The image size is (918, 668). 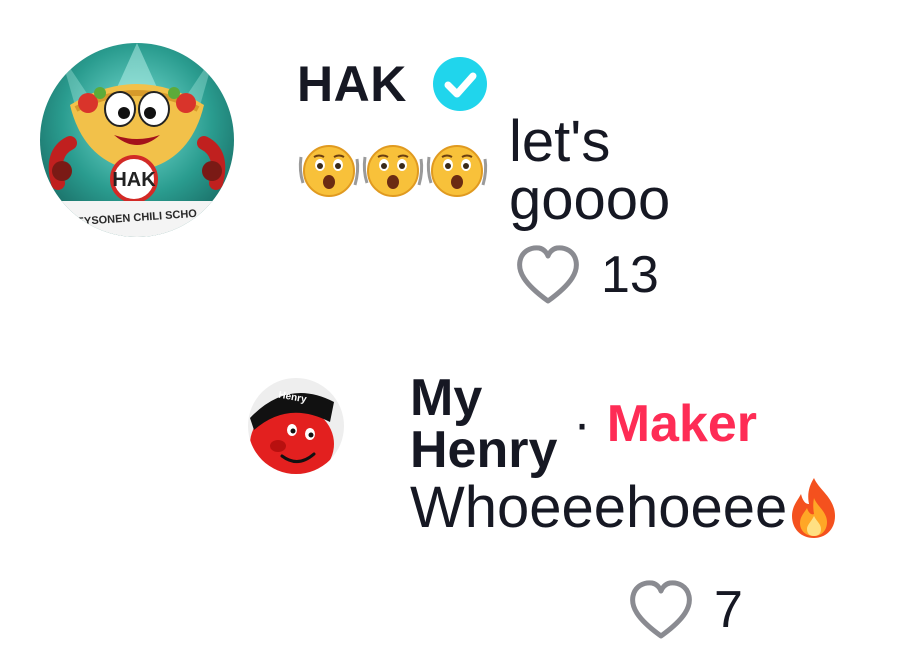 I want to click on comment-header: My Henry · Maker, so click(x=584, y=424).